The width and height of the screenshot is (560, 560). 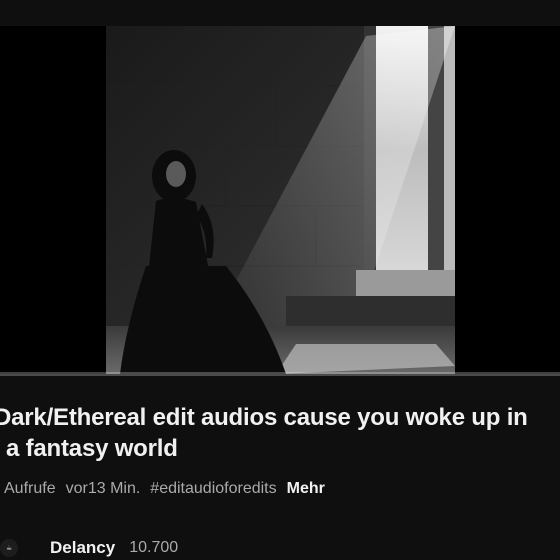 What do you see at coordinates (92, 448) in the screenshot?
I see `video-title-line-2: a fantasy world` at bounding box center [92, 448].